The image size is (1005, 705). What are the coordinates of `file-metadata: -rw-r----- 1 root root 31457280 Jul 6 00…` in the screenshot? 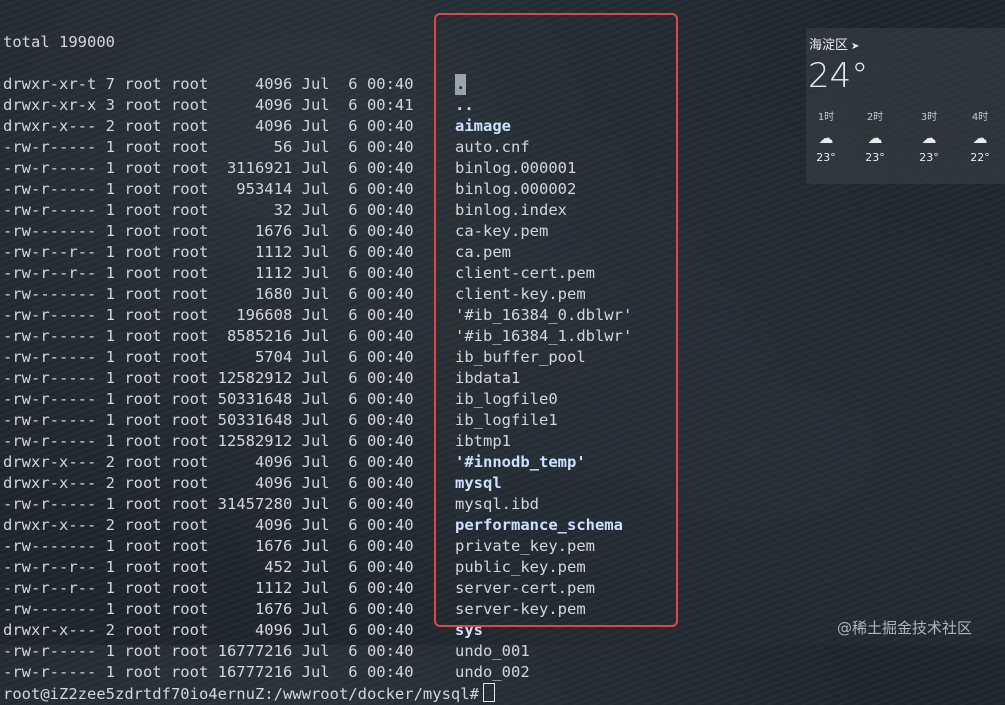 It's located at (208, 504).